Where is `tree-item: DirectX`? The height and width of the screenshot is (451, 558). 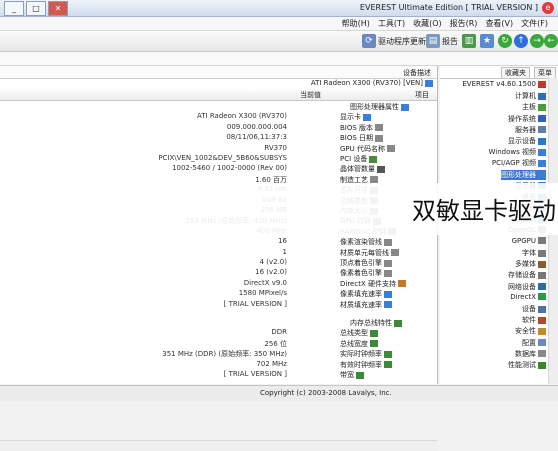 tree-item: DirectX is located at coordinates (528, 298).